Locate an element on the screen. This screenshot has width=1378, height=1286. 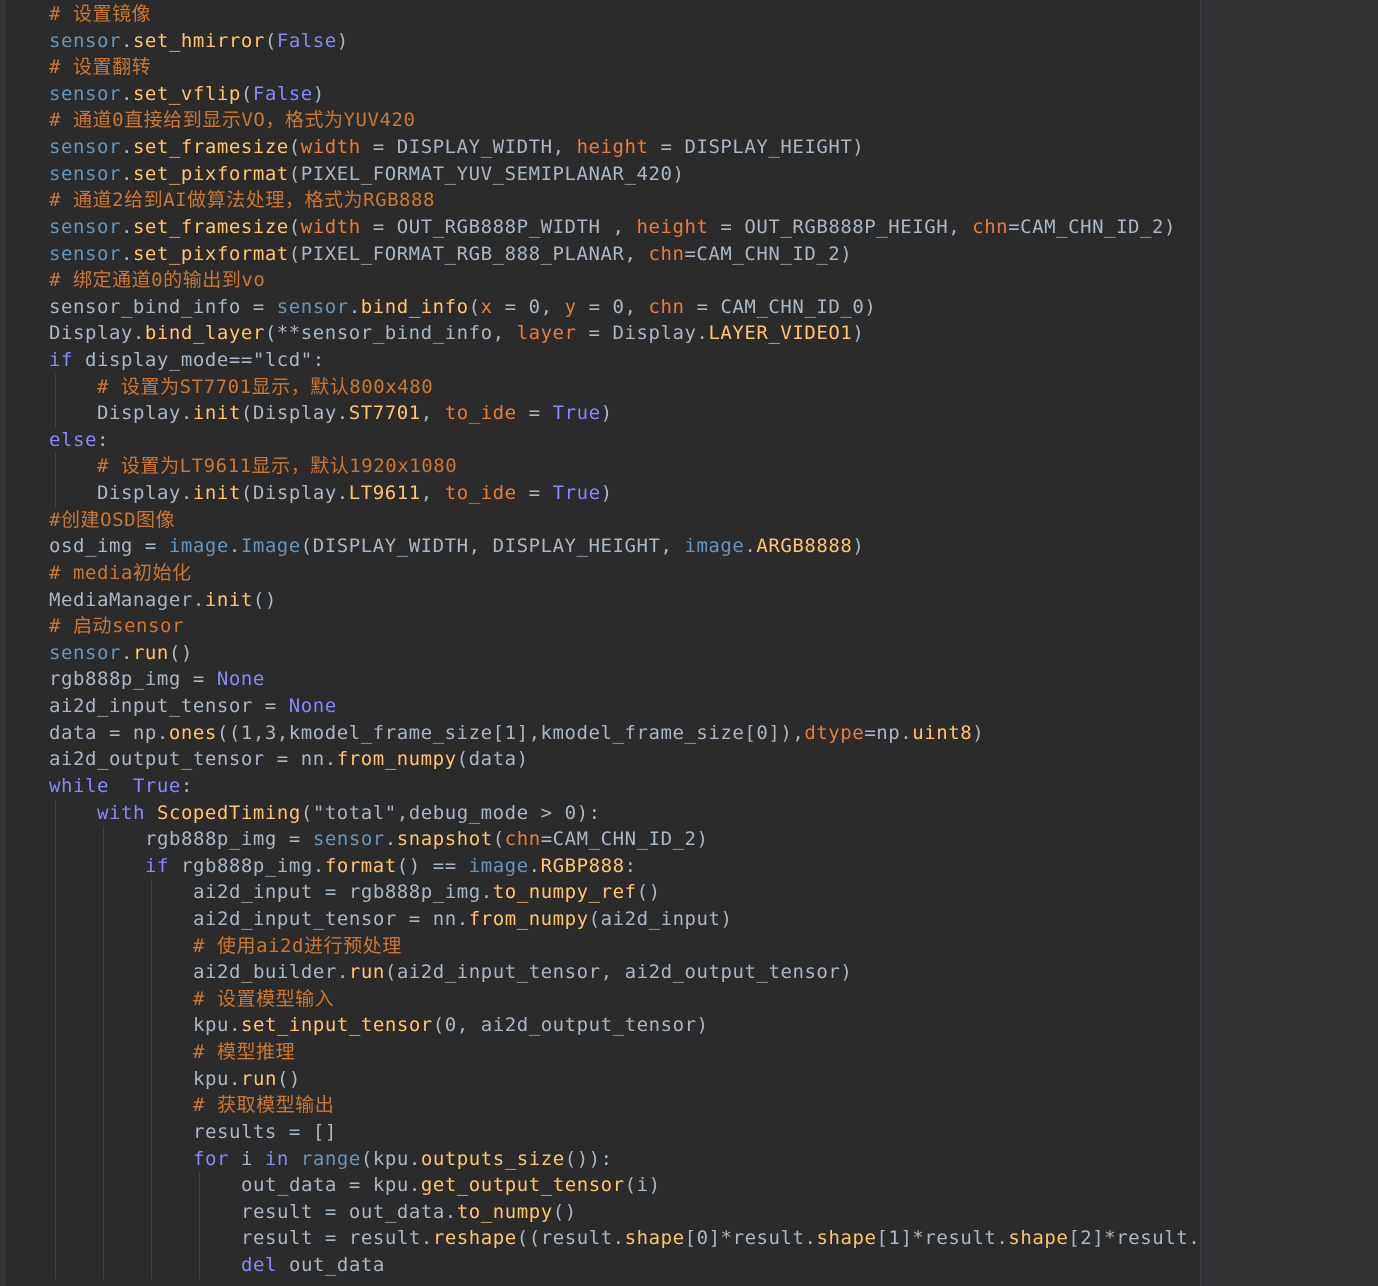
code-line: while True: is located at coordinates (121, 786).